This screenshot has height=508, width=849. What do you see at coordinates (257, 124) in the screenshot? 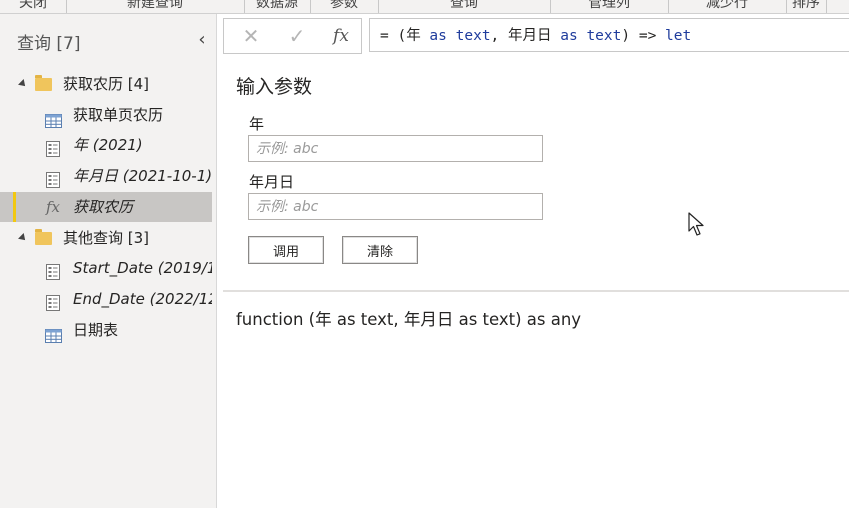
I see `param-label-year: 年` at bounding box center [257, 124].